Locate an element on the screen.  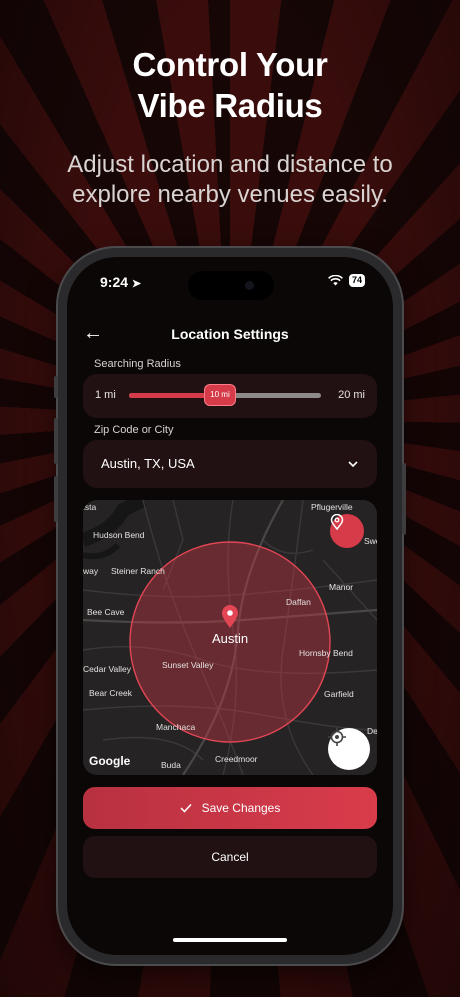
radius-slider-card: 1 mi 10 mi 20 mi is located at coordinates (230, 396).